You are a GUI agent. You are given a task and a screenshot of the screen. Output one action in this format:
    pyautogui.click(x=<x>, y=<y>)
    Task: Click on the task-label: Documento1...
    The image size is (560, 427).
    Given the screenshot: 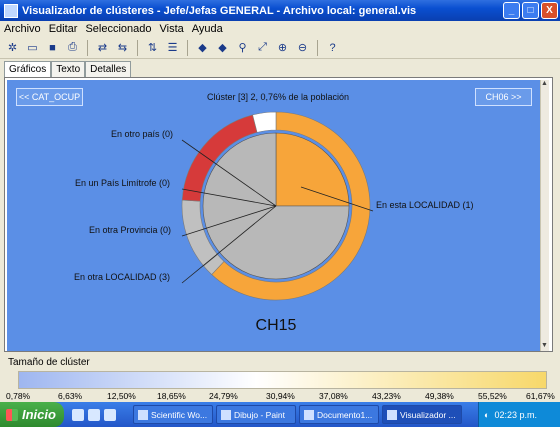 What is the action you would take?
    pyautogui.click(x=345, y=414)
    